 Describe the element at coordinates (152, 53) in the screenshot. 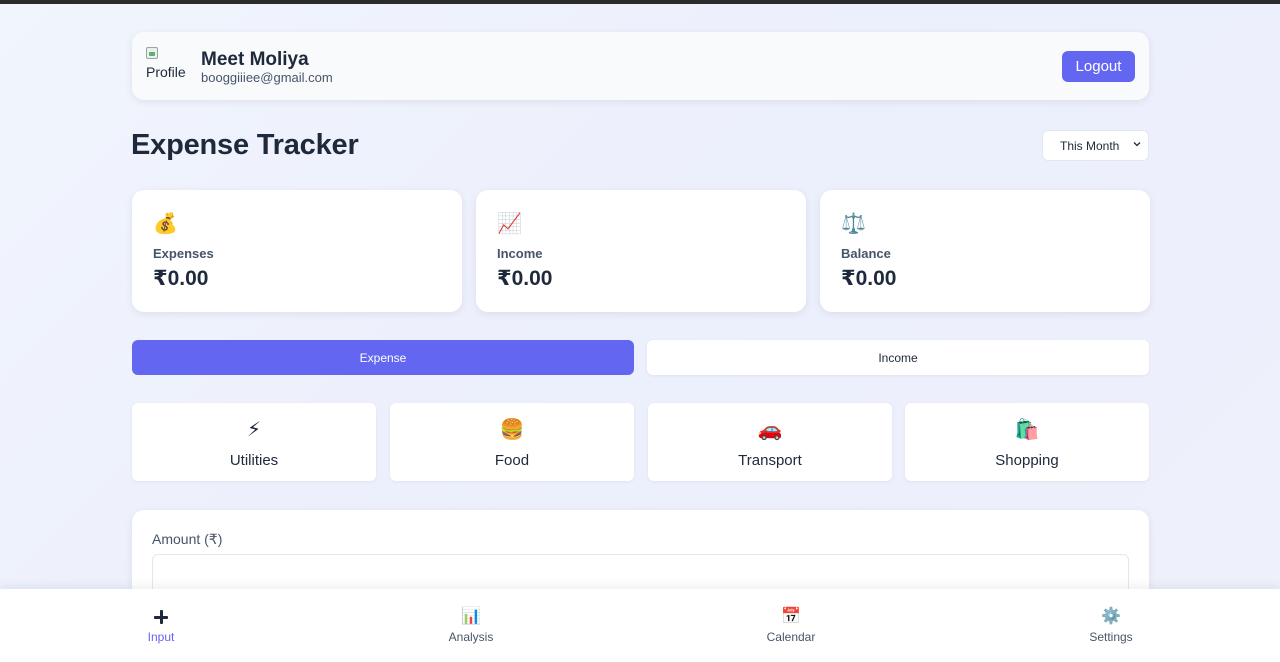

I see `broken-image-icon` at that location.